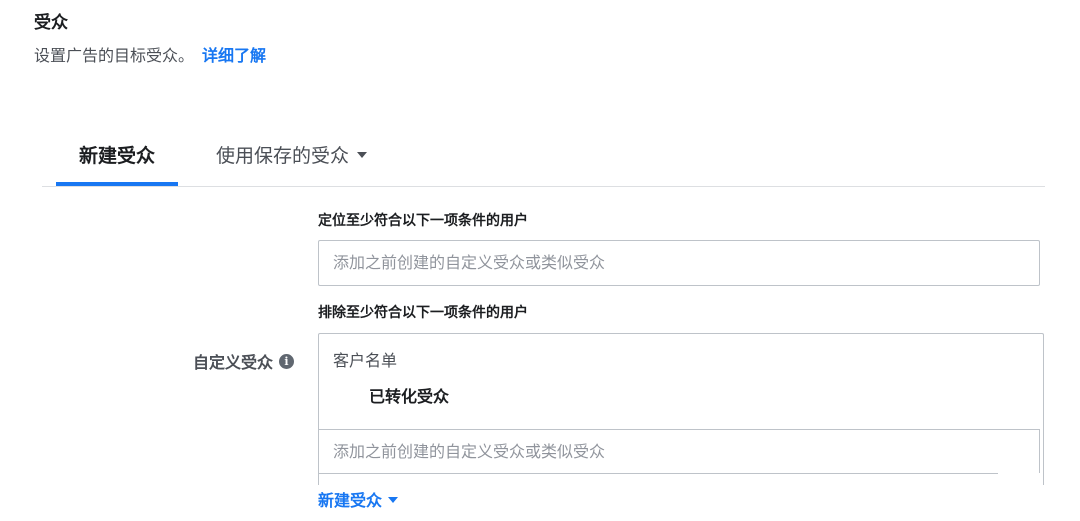  What do you see at coordinates (409, 397) in the screenshot?
I see `excluded-audience-item: 已转化受众` at bounding box center [409, 397].